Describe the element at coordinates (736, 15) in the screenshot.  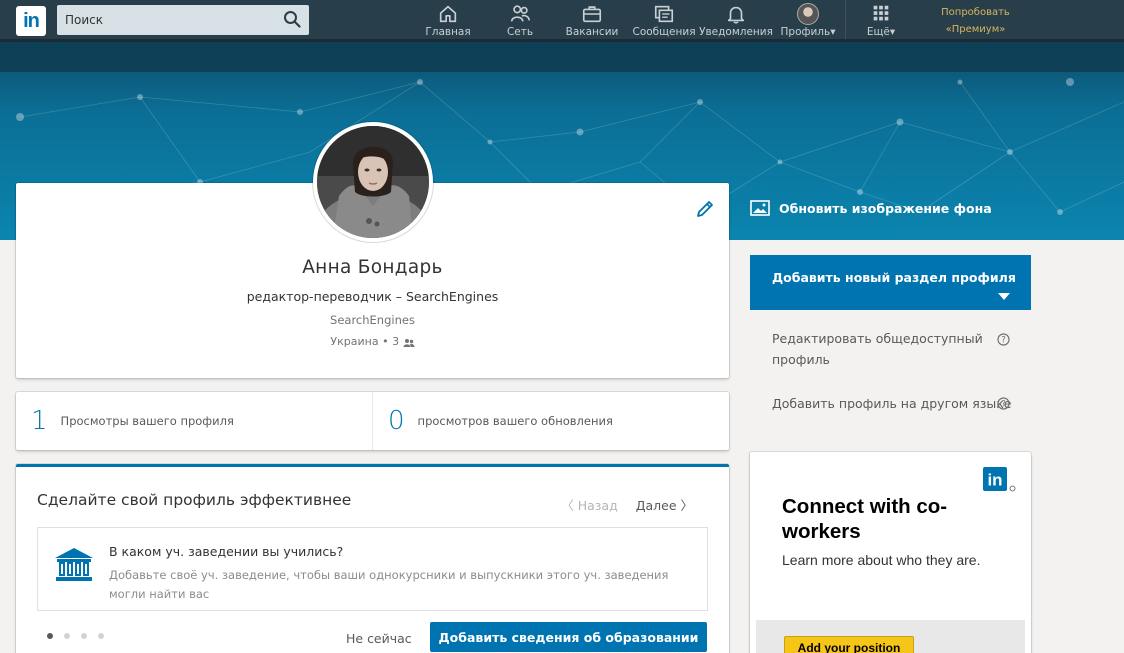
I see `bell-icon` at that location.